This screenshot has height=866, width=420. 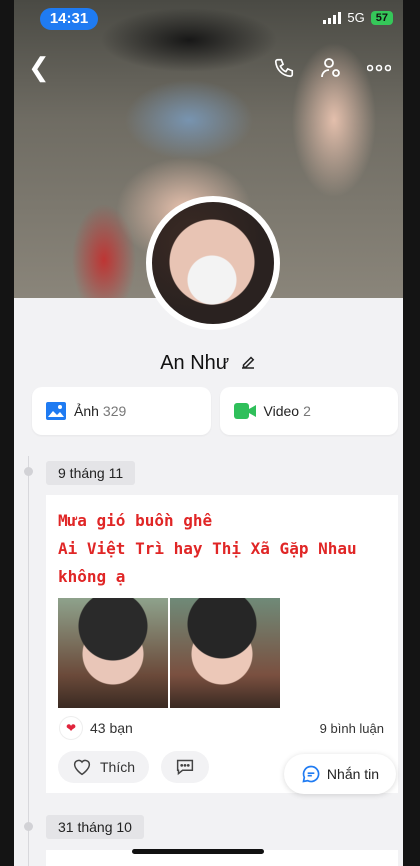 What do you see at coordinates (92, 576) in the screenshot?
I see `post-text-line: không ạ` at bounding box center [92, 576].